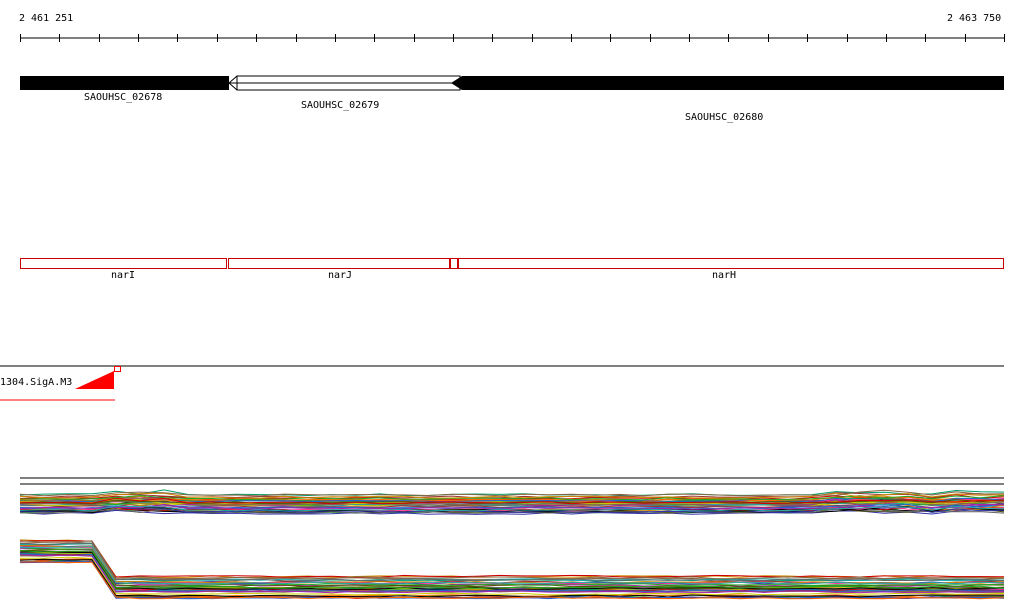  What do you see at coordinates (502, 383) in the screenshot?
I see `promoter-track` at bounding box center [502, 383].